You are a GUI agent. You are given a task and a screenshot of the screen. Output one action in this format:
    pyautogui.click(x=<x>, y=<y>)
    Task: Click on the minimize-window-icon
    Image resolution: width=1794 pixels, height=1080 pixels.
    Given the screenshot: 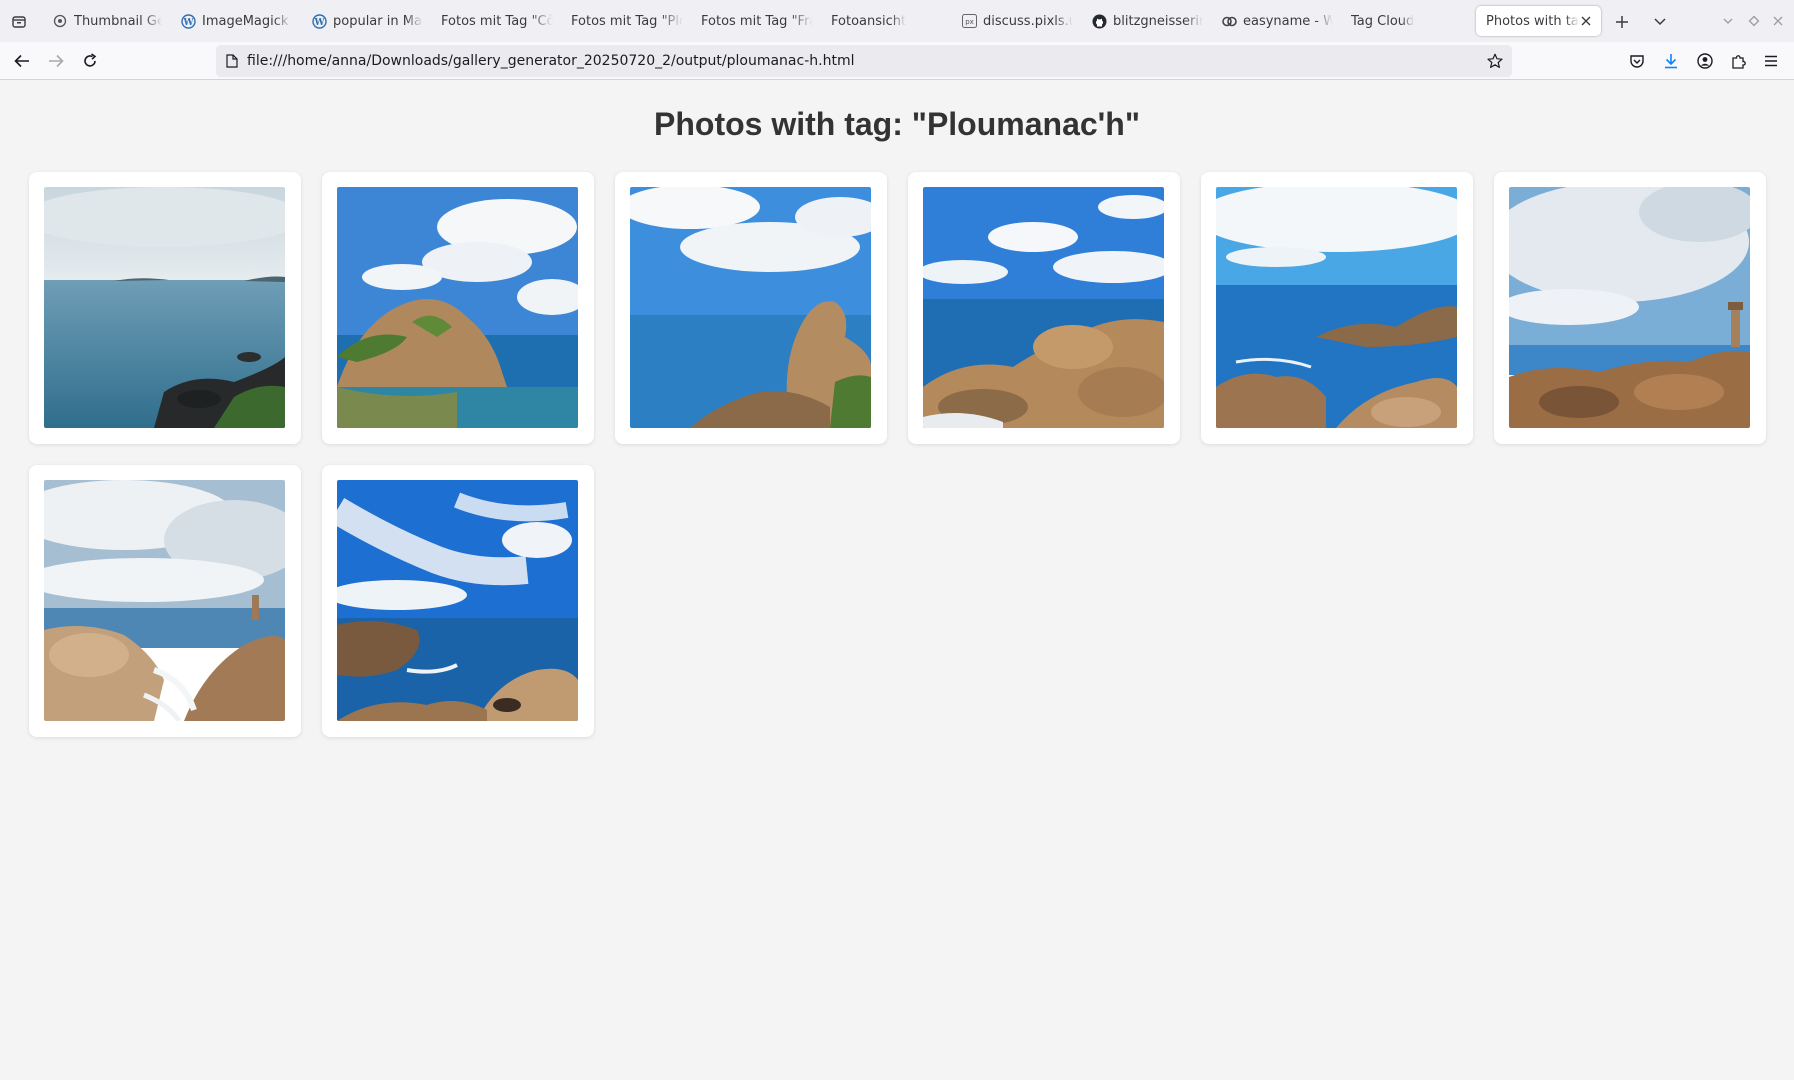 What is the action you would take?
    pyautogui.click(x=1728, y=21)
    